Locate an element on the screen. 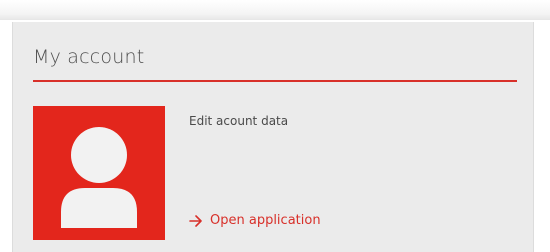 This screenshot has height=252, width=550. top-shadow-strip is located at coordinates (275, 10).